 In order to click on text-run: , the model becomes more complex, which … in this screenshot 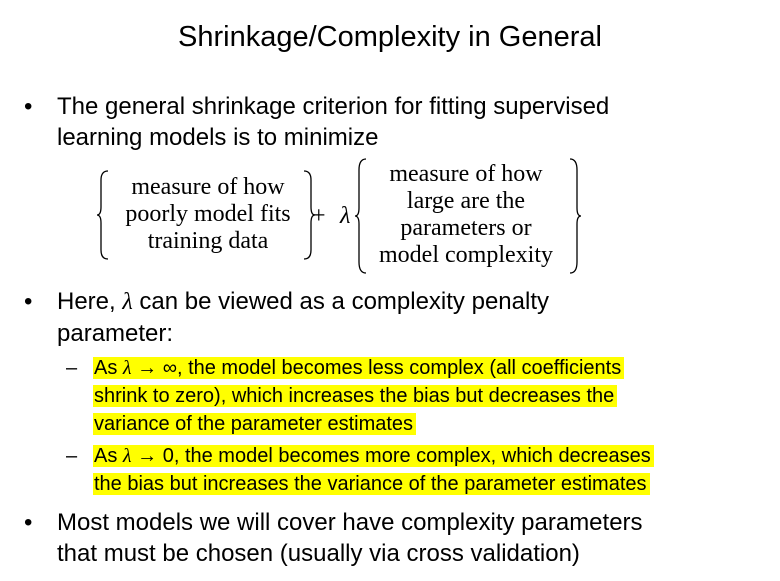, I will do `click(412, 456)`.